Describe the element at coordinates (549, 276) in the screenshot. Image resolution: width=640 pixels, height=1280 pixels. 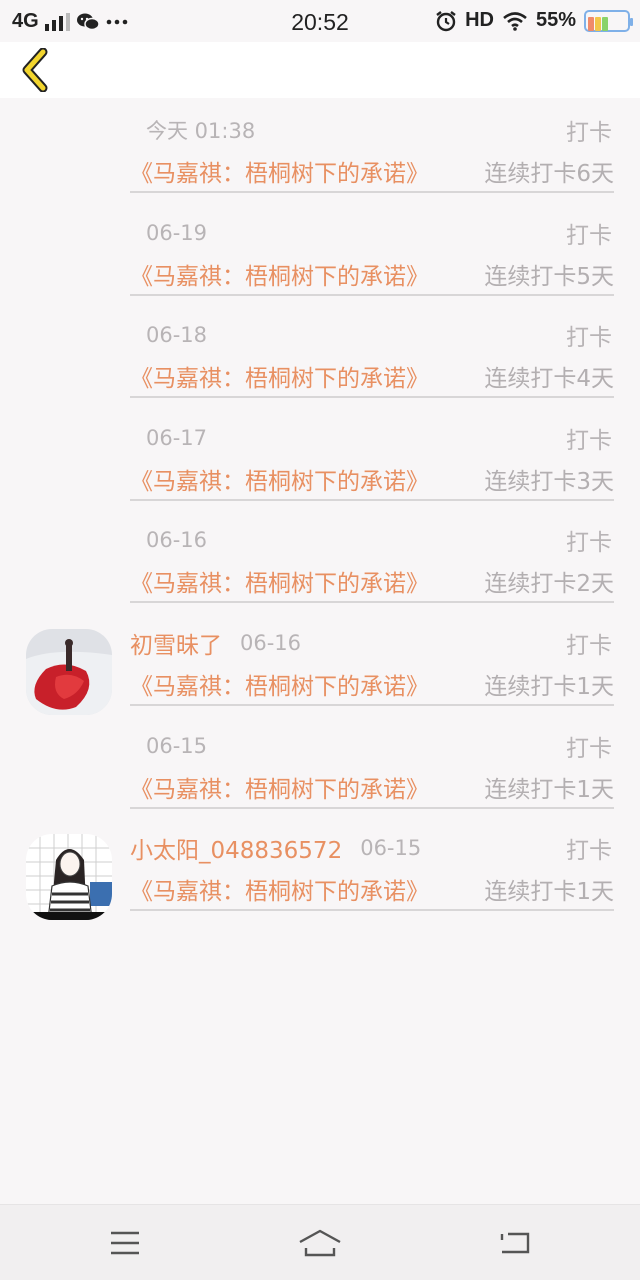
I see `streak-text: 连续打卡5天` at that location.